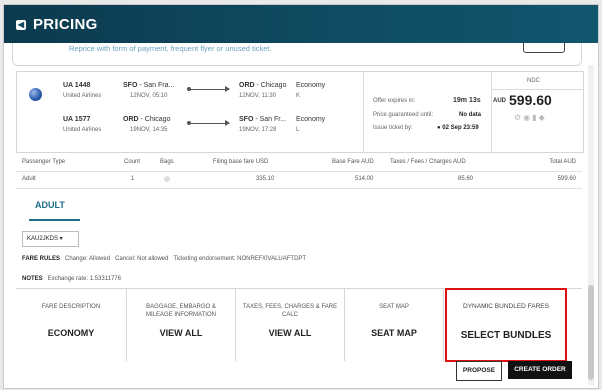  Describe the element at coordinates (566, 179) in the screenshot. I see `table-cell: 599.60` at that location.